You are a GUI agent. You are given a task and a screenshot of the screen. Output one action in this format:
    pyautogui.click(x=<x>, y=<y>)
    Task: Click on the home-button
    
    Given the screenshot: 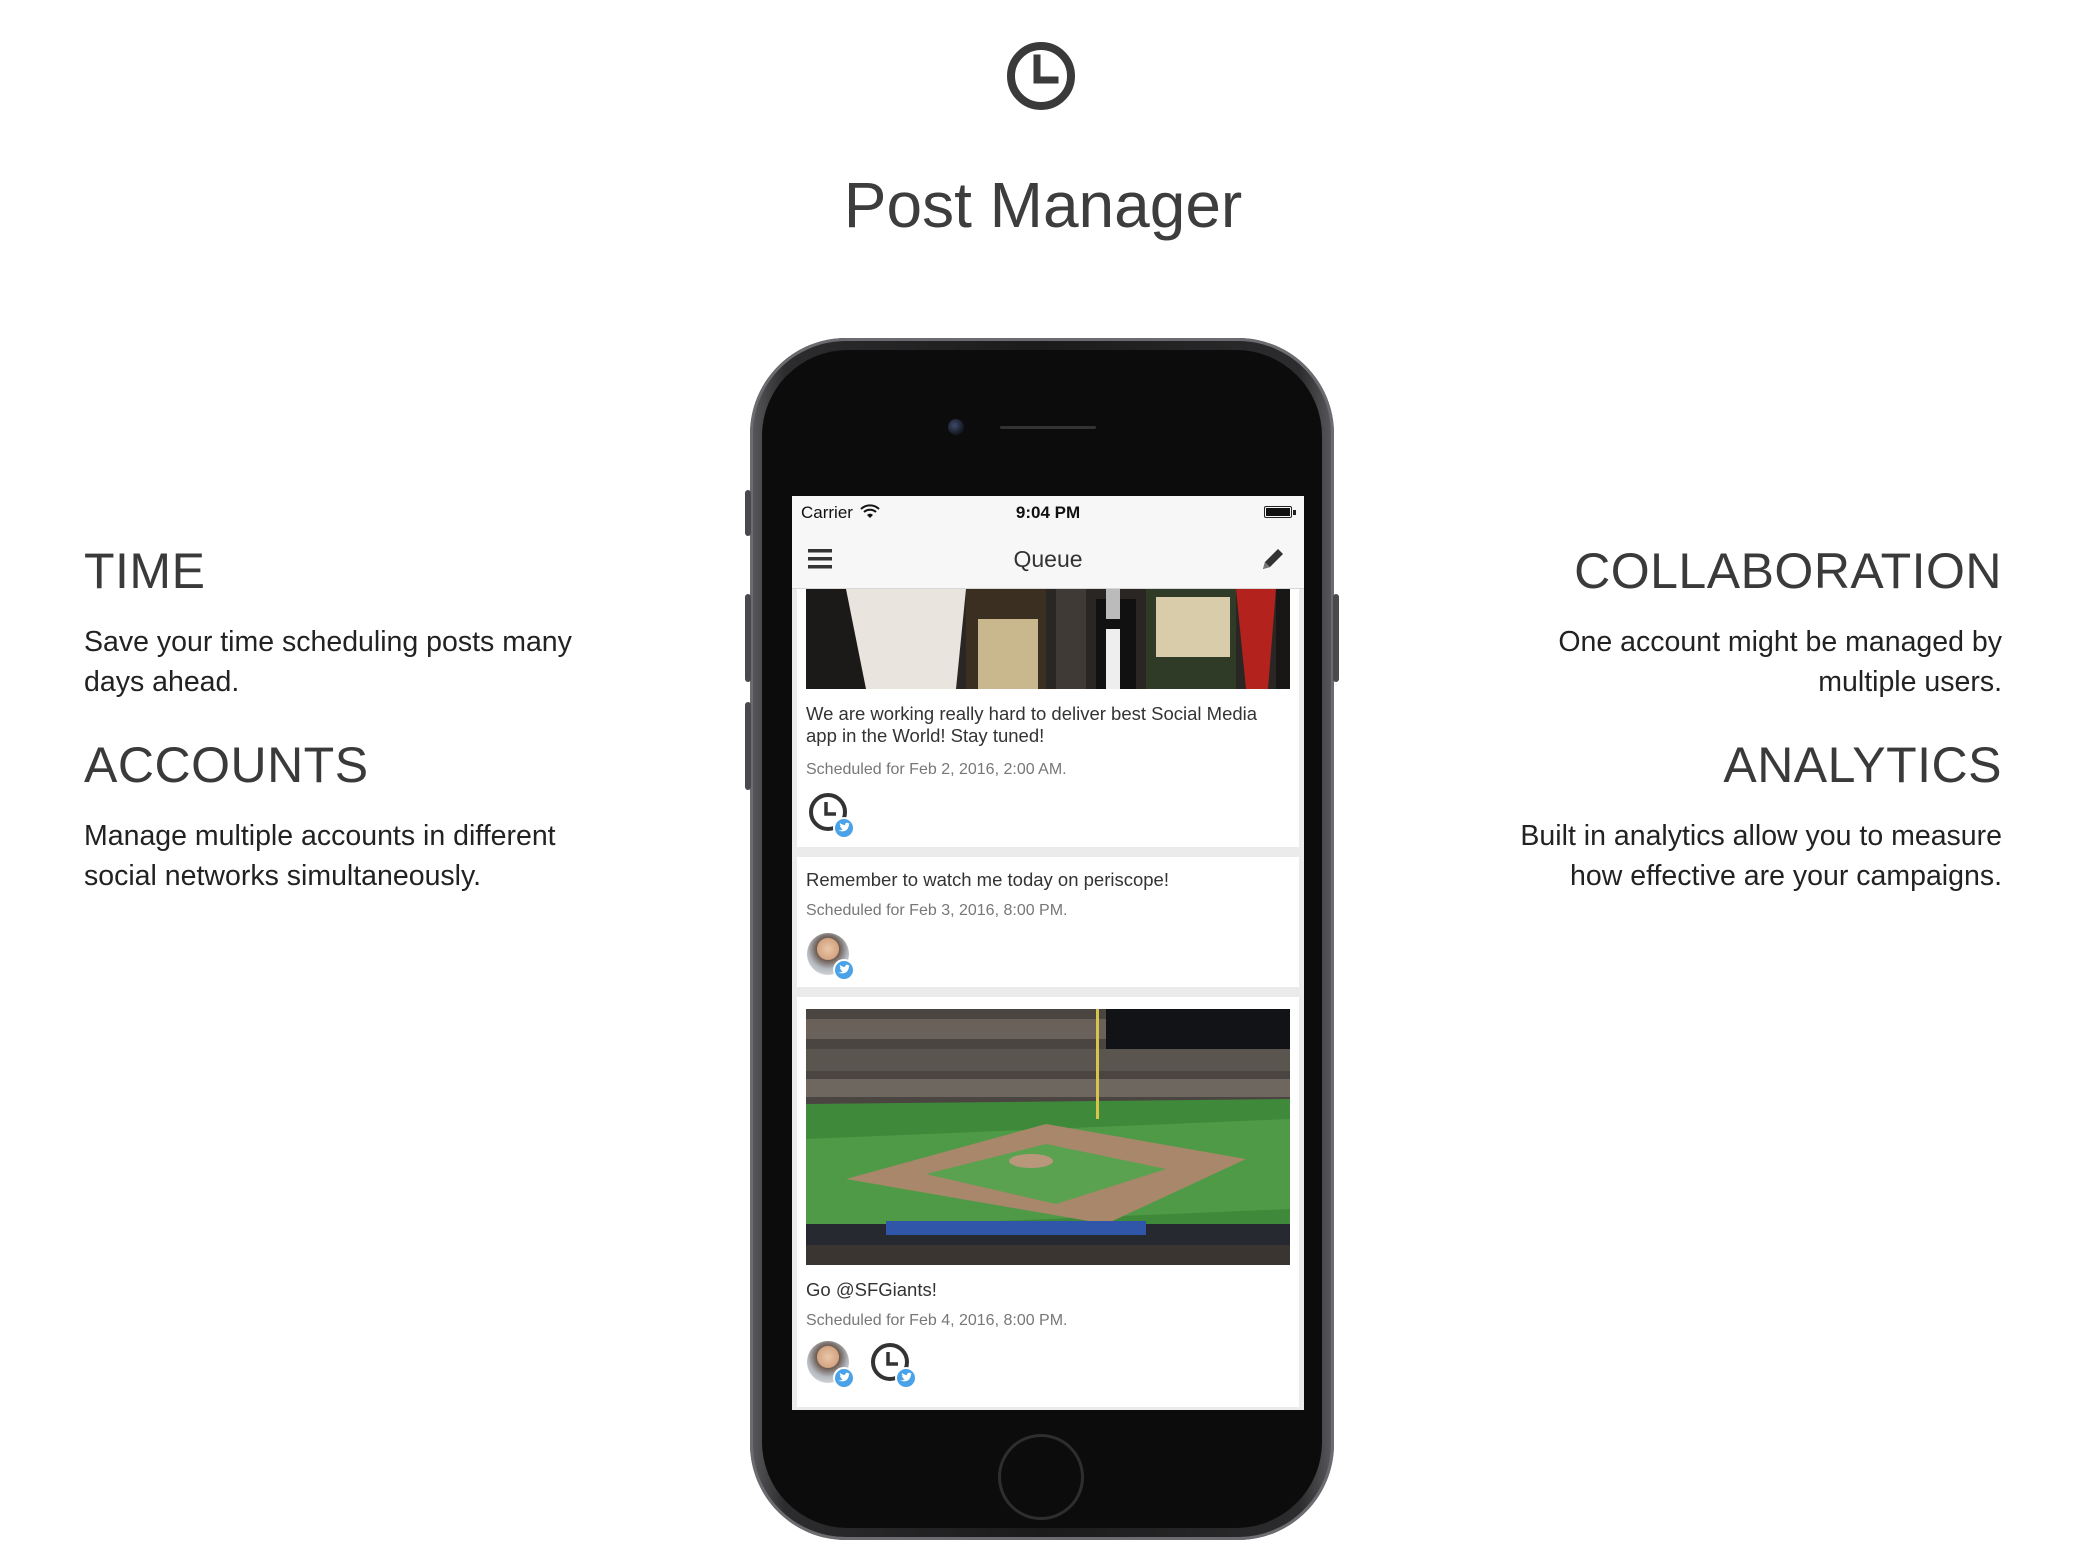 What is the action you would take?
    pyautogui.click(x=1041, y=1477)
    